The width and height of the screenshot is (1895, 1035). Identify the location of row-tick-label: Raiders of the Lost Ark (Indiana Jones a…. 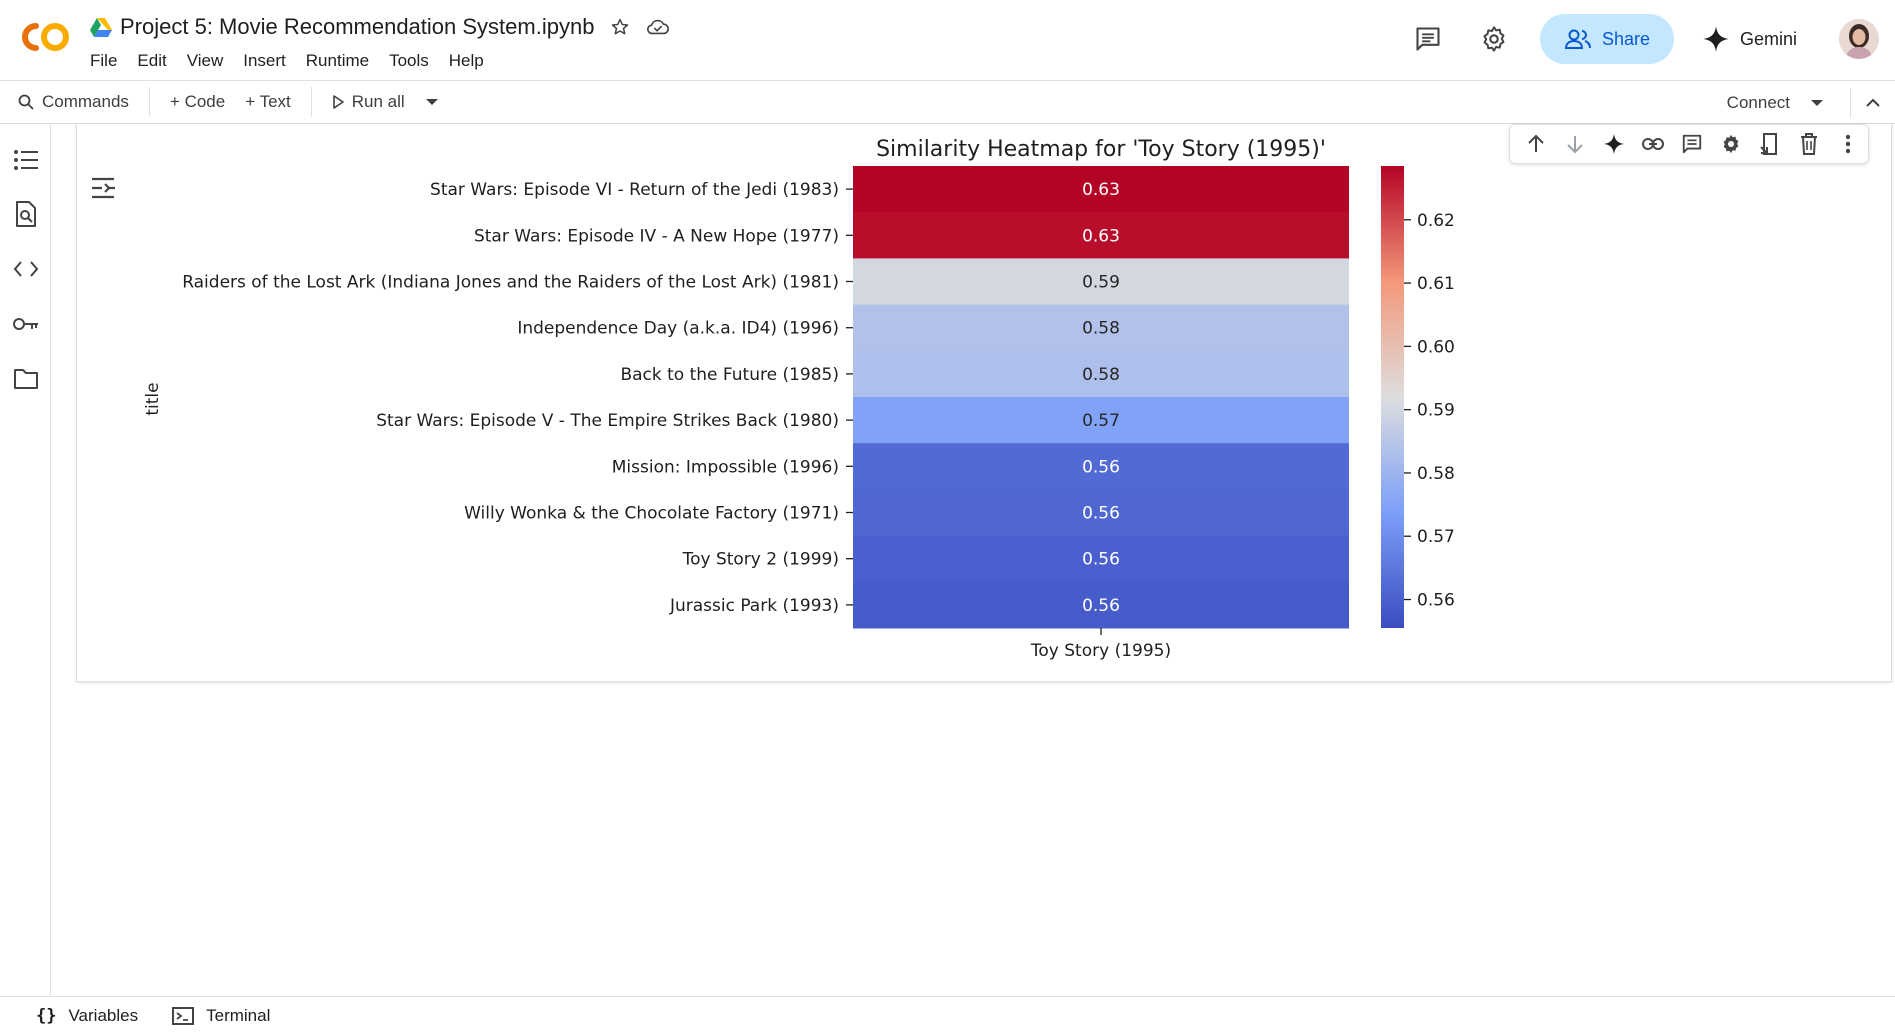
(510, 283).